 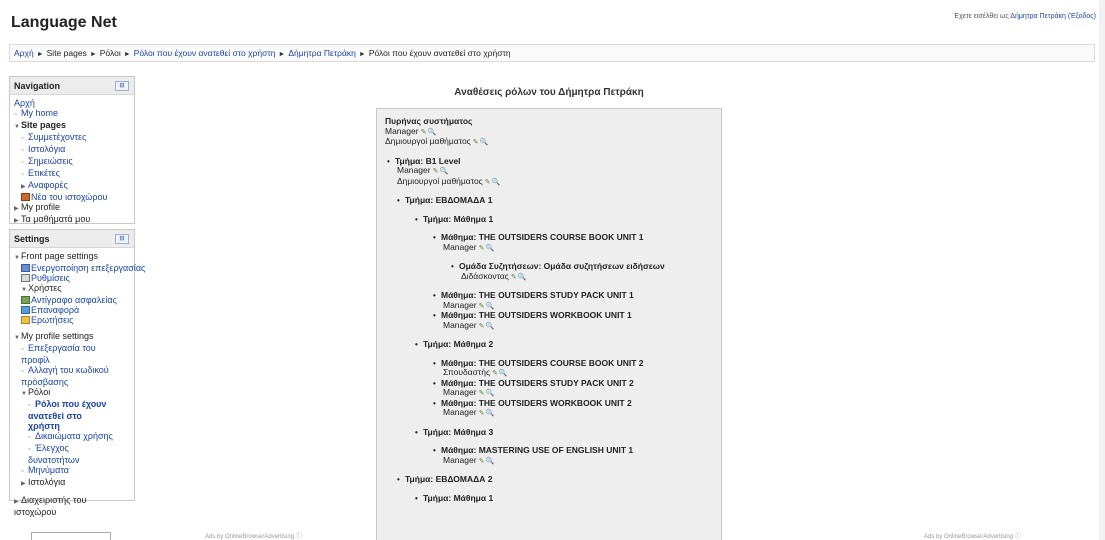 I want to click on edit-profile-link: Επεξεργασία του προφίλ, so click(x=58, y=354).